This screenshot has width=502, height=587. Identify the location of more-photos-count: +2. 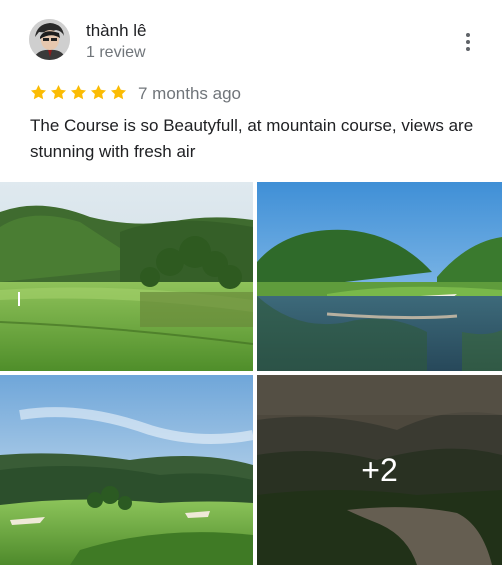
(379, 470).